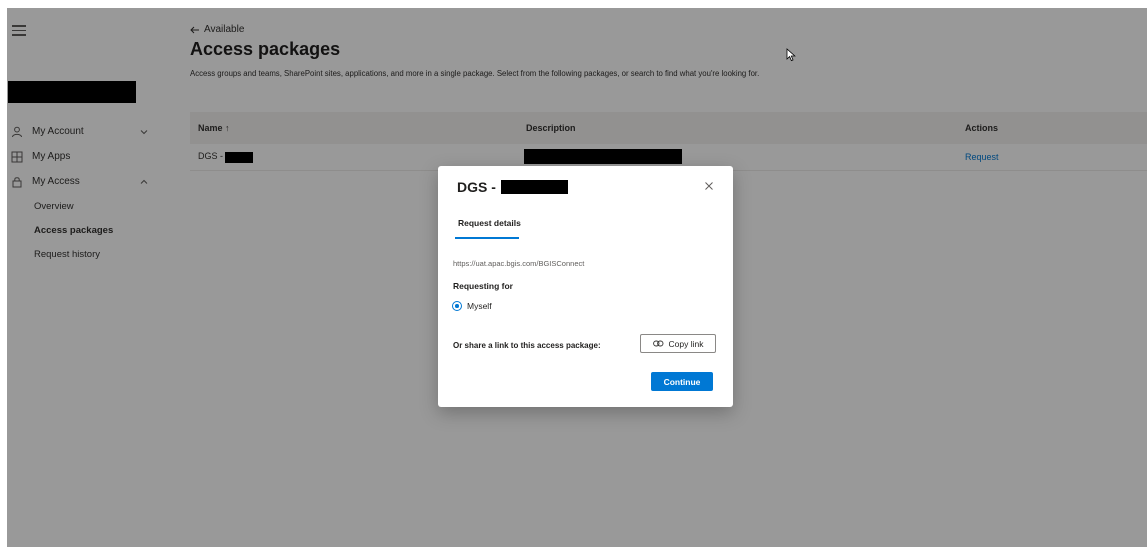 The height and width of the screenshot is (547, 1147). I want to click on radio-selected-icon, so click(457, 306).